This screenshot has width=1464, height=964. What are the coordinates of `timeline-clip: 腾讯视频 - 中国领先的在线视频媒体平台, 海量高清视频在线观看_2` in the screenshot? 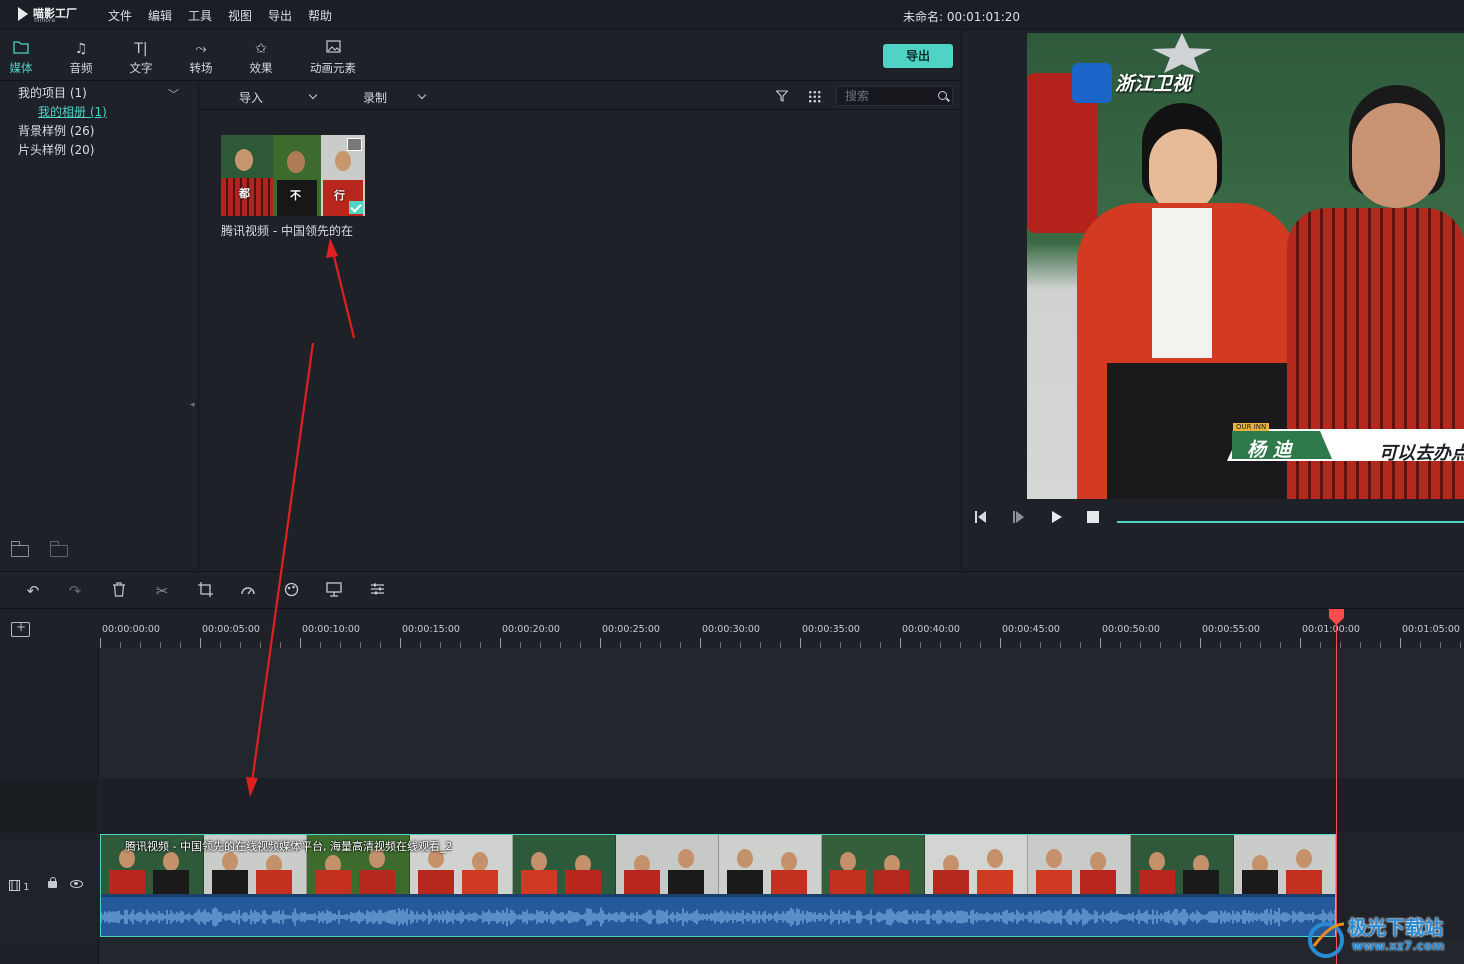 It's located at (718, 885).